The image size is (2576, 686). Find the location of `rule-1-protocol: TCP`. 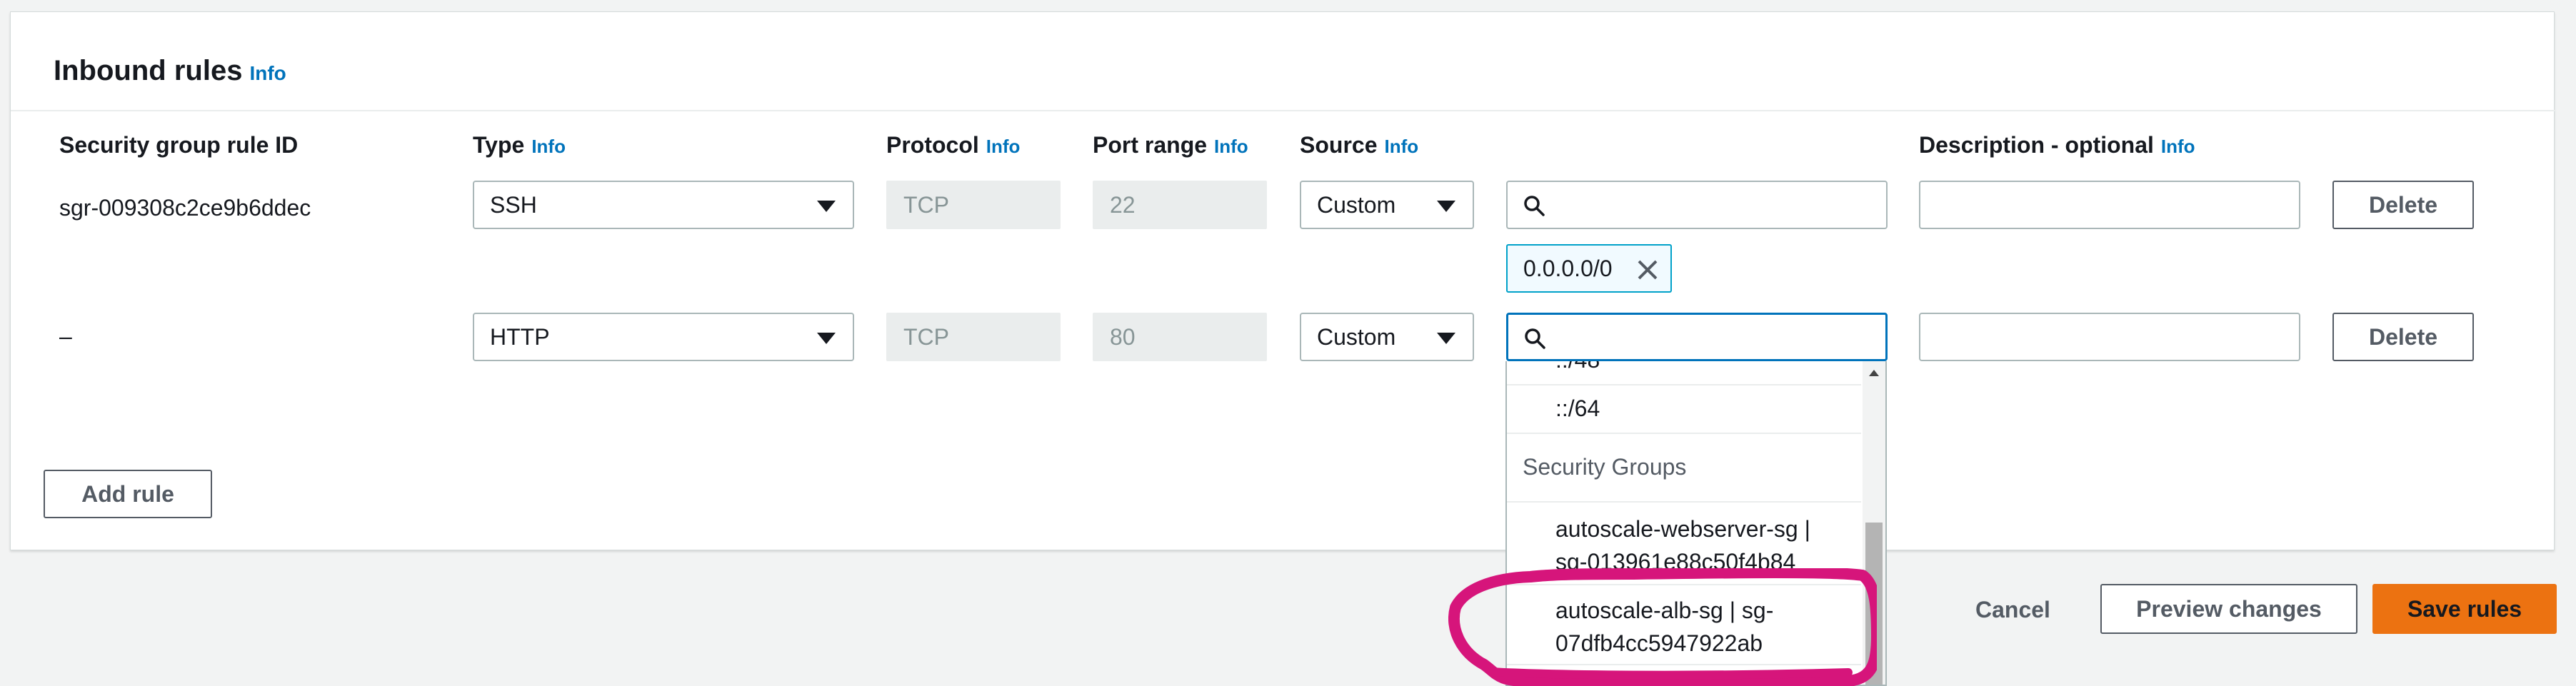

rule-1-protocol: TCP is located at coordinates (973, 205).